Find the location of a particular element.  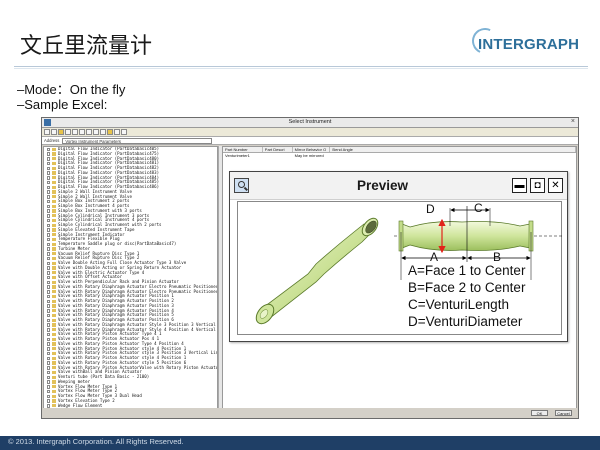

ok-button: OK is located at coordinates (539, 413).